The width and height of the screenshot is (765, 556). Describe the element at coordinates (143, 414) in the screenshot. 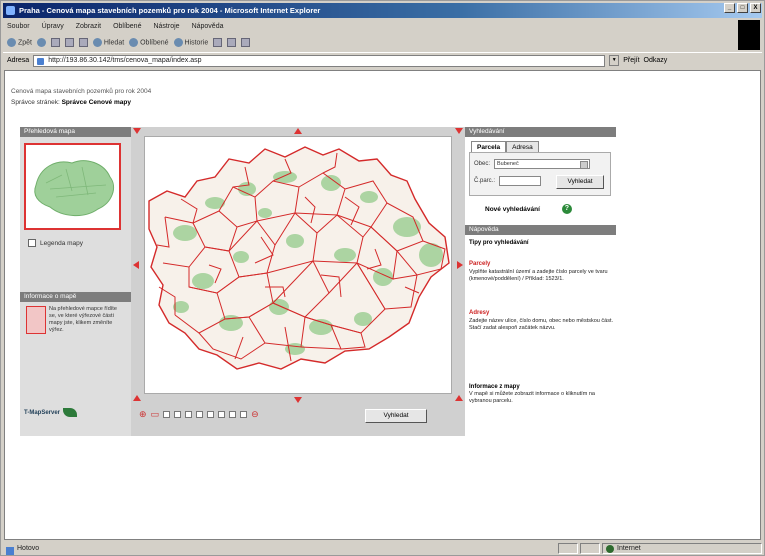

I see `zoom-in-icon: ⊕` at that location.